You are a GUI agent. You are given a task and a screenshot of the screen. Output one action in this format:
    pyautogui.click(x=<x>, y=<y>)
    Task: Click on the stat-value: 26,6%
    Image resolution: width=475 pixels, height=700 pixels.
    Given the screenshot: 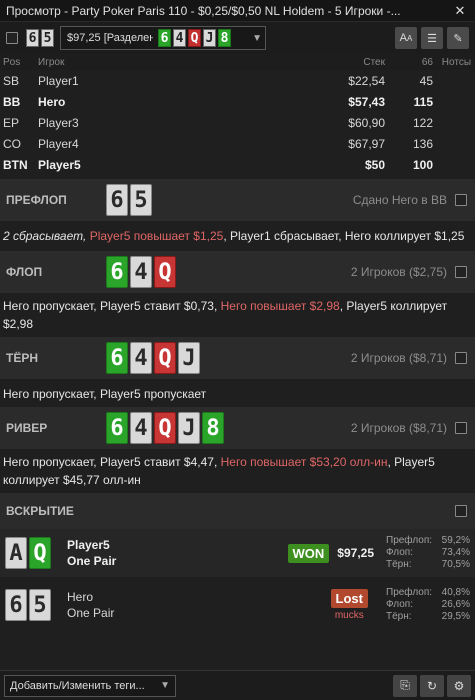 What is the action you would take?
    pyautogui.click(x=455, y=604)
    